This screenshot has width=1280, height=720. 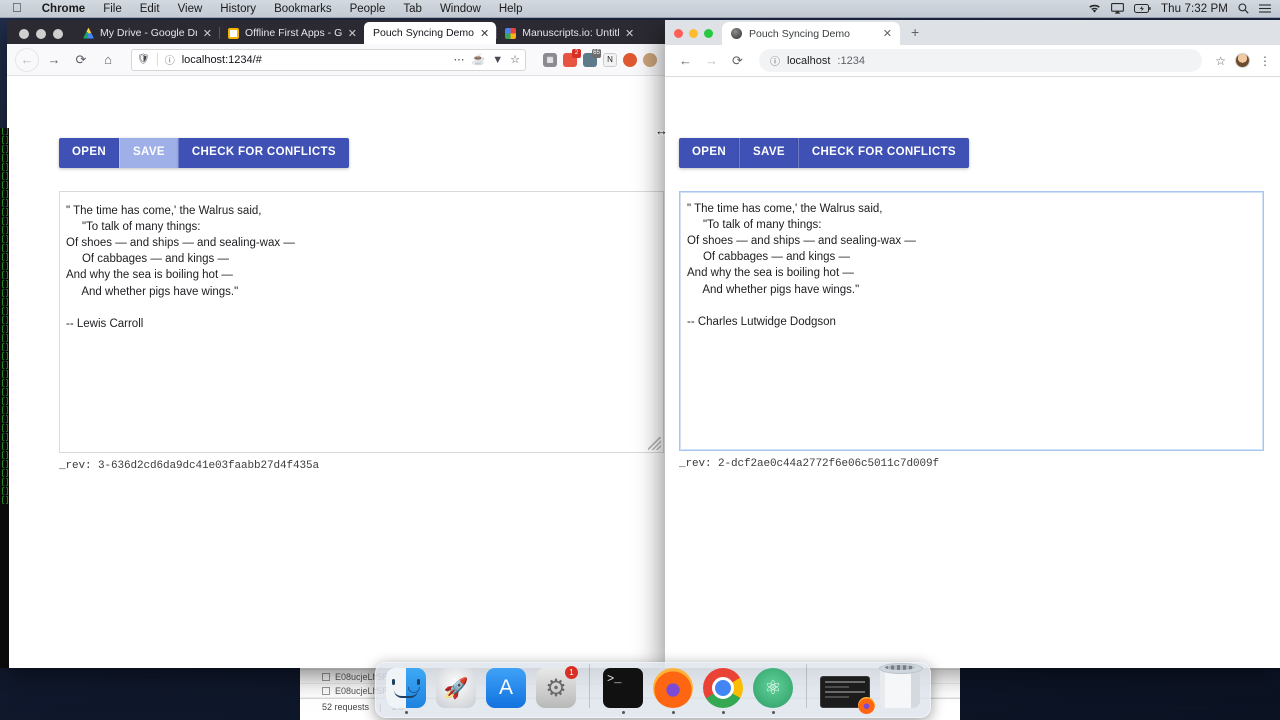 I want to click on new-tab-button: +, so click(x=909, y=34).